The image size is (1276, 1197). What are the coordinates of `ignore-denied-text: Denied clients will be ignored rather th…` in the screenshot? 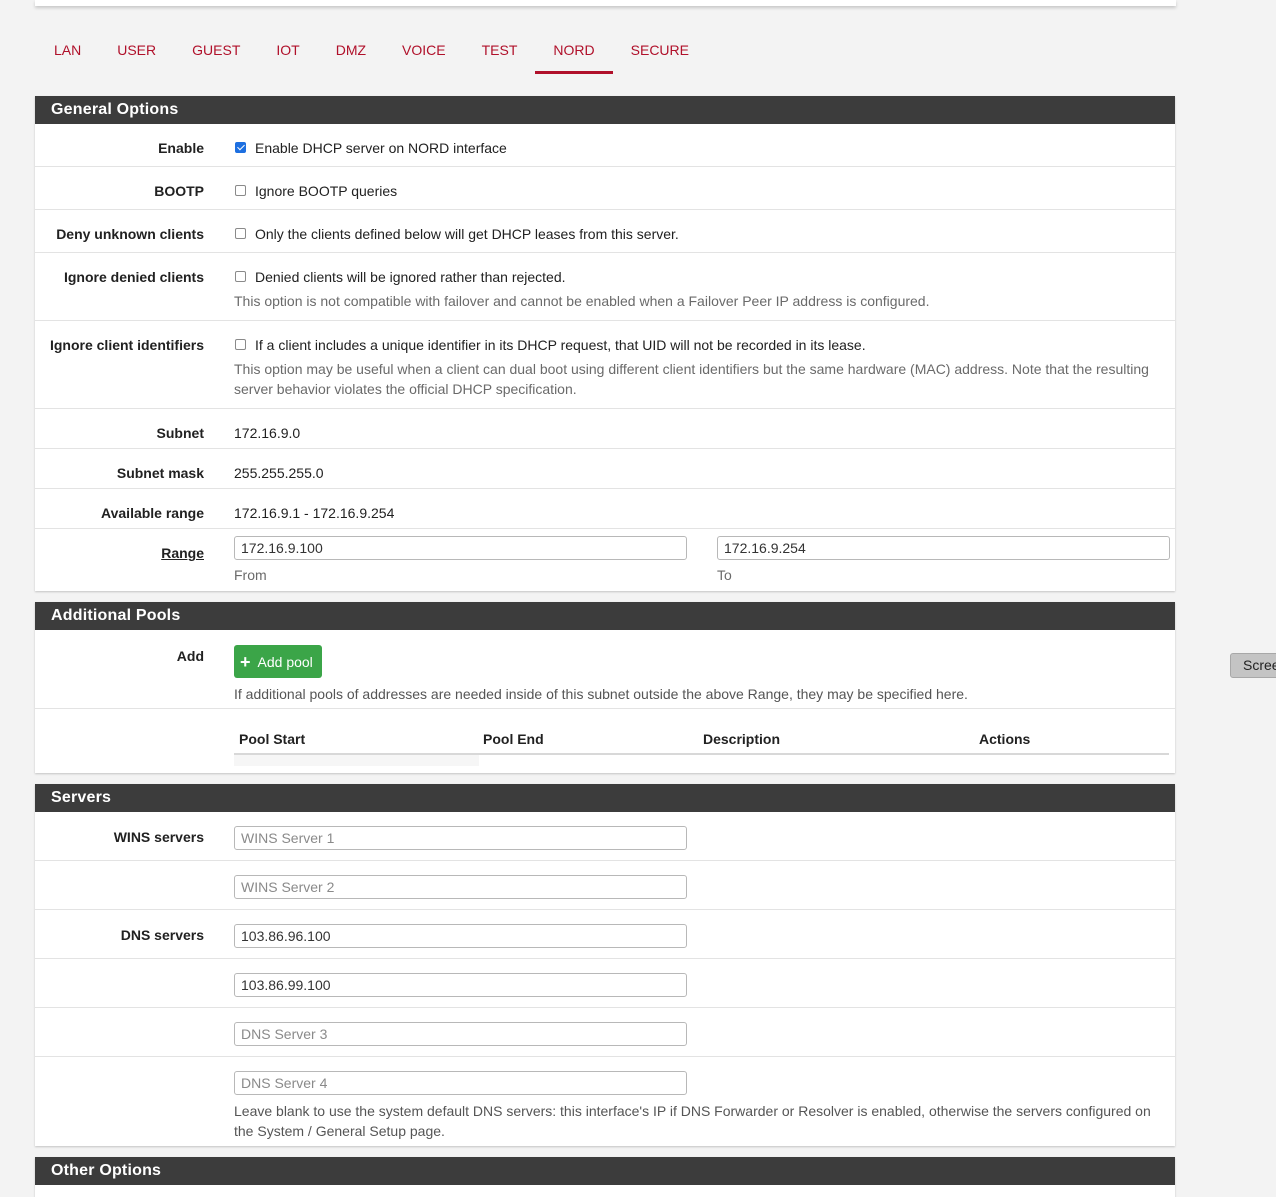 It's located at (410, 277).